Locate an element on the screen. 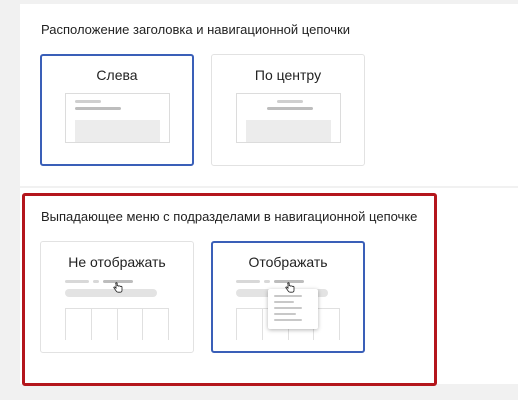 The width and height of the screenshot is (518, 400). submenu-dropdown-preview is located at coordinates (293, 309).